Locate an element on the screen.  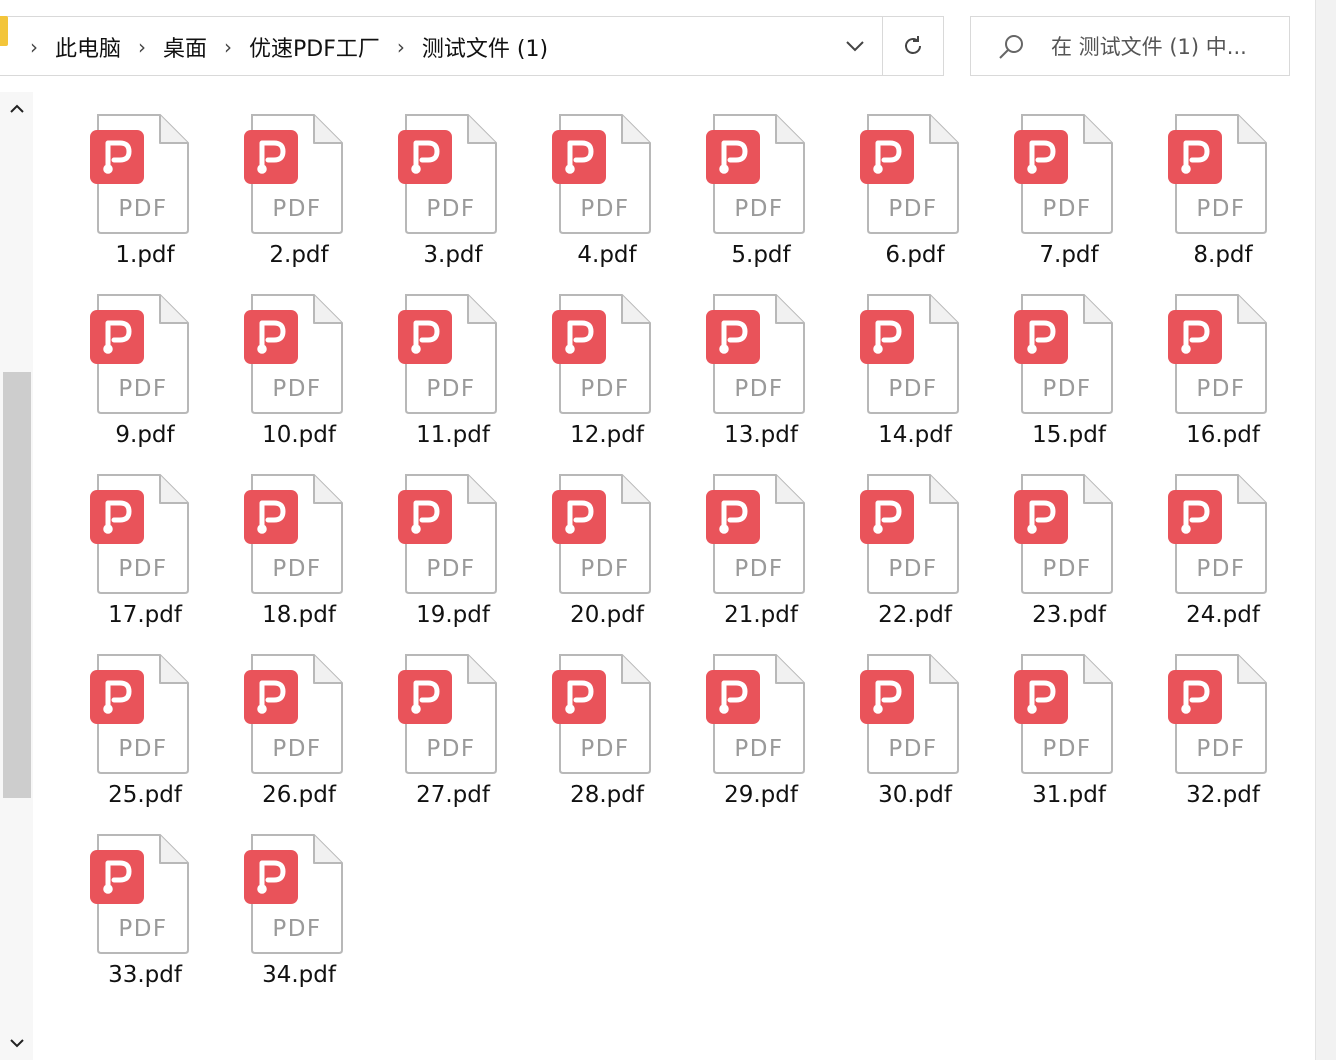
address-bar: › 此电脑 › 桌面 › 优速PDF工厂 › 测试文件 (1) is located at coordinates (472, 46).